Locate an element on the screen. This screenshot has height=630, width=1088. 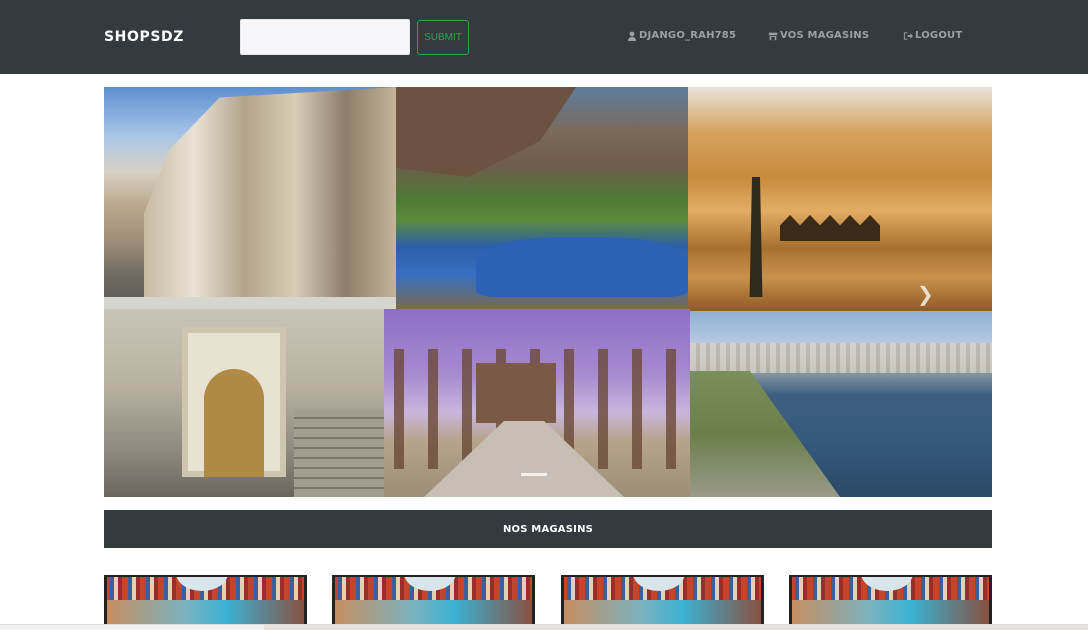
stores-section-header: NOS MAGASINS is located at coordinates (548, 529).